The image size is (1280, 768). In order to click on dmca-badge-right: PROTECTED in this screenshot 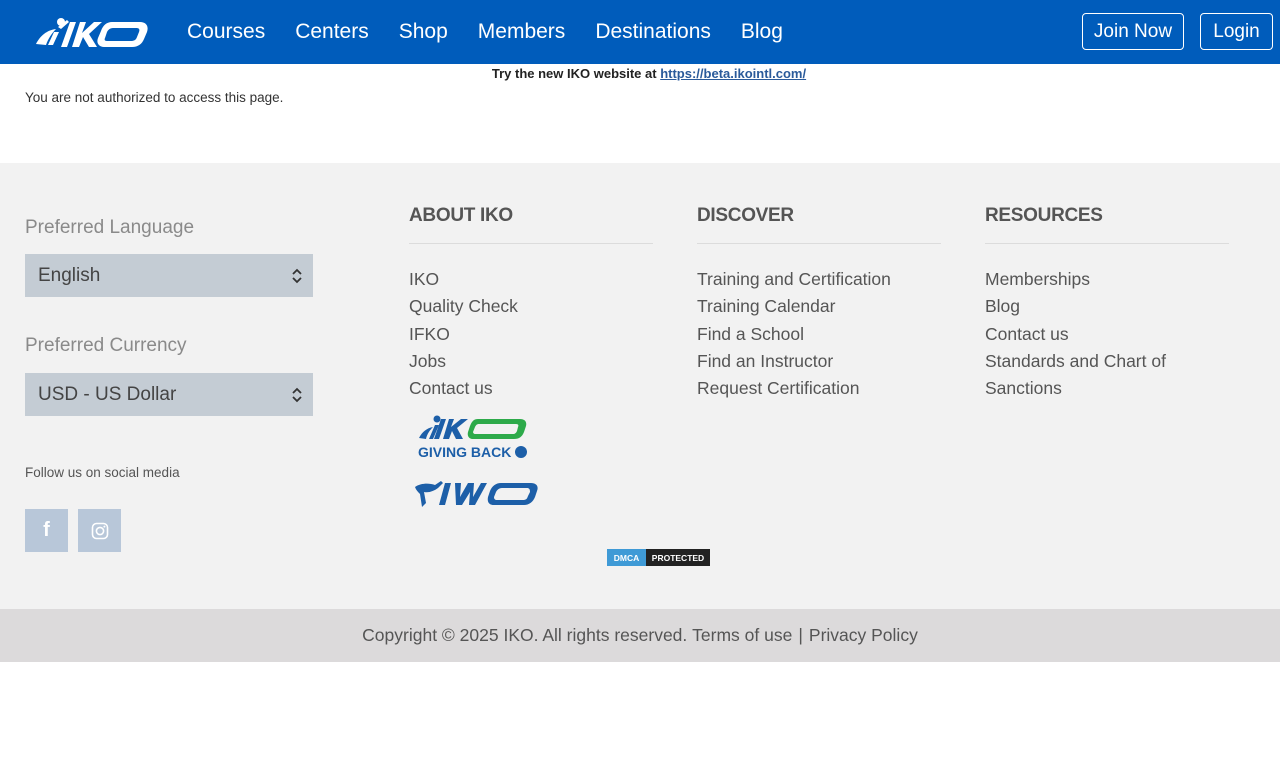, I will do `click(678, 557)`.